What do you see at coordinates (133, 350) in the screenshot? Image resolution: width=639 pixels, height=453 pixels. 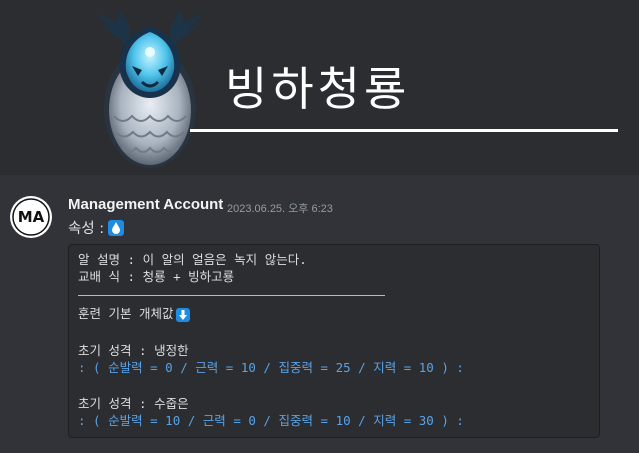 I see `personality-1-line: 초기 성격 : 냉정한` at bounding box center [133, 350].